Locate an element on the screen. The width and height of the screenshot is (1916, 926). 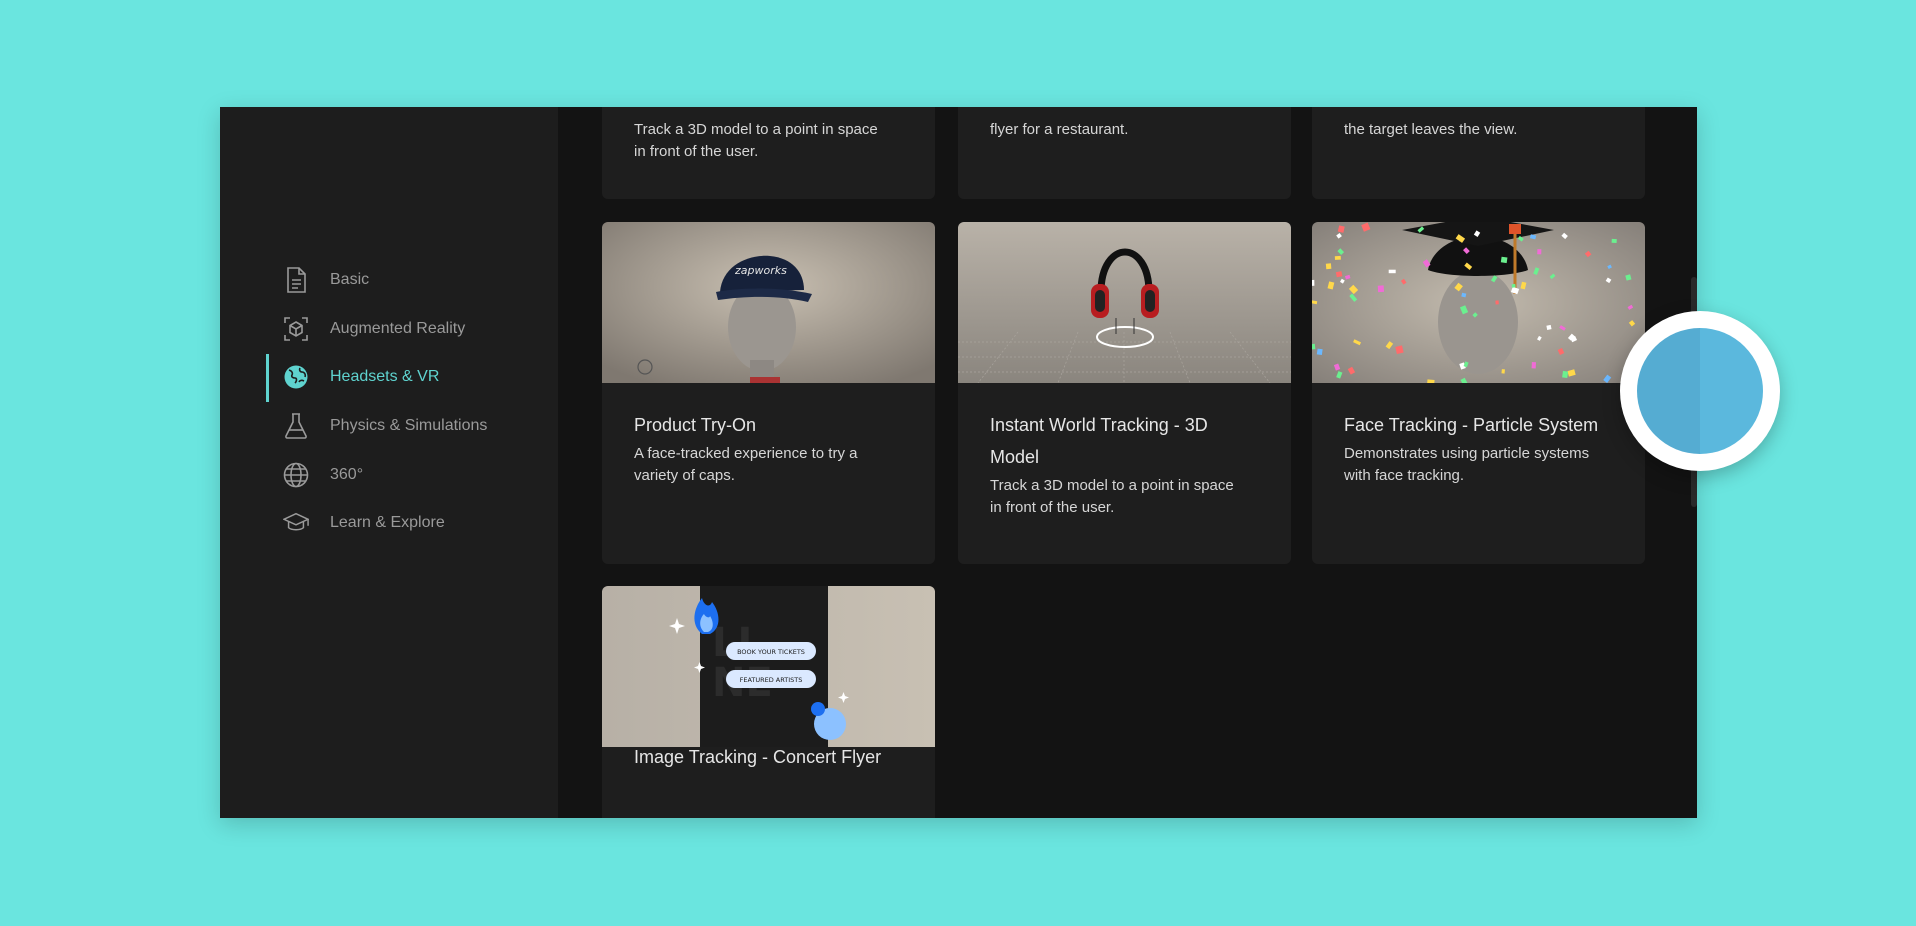
card-thumbnail: zapworks is located at coordinates (768, 302).